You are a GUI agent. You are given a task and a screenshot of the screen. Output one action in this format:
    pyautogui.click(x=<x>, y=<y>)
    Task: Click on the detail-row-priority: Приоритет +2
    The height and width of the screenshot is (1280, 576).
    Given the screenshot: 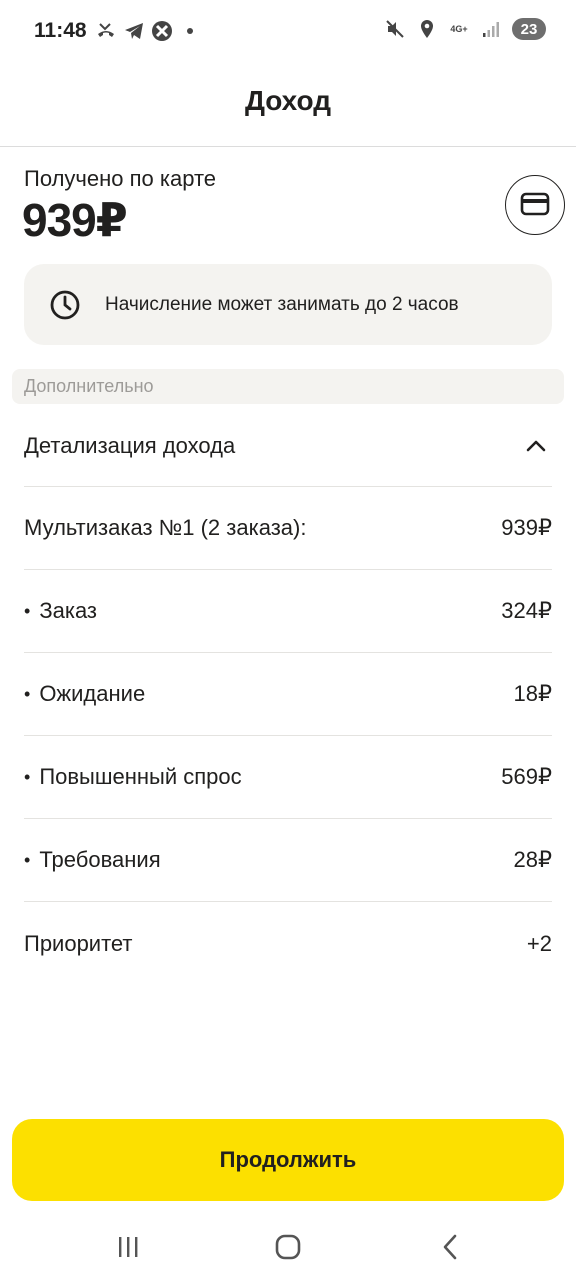 What is the action you would take?
    pyautogui.click(x=288, y=943)
    